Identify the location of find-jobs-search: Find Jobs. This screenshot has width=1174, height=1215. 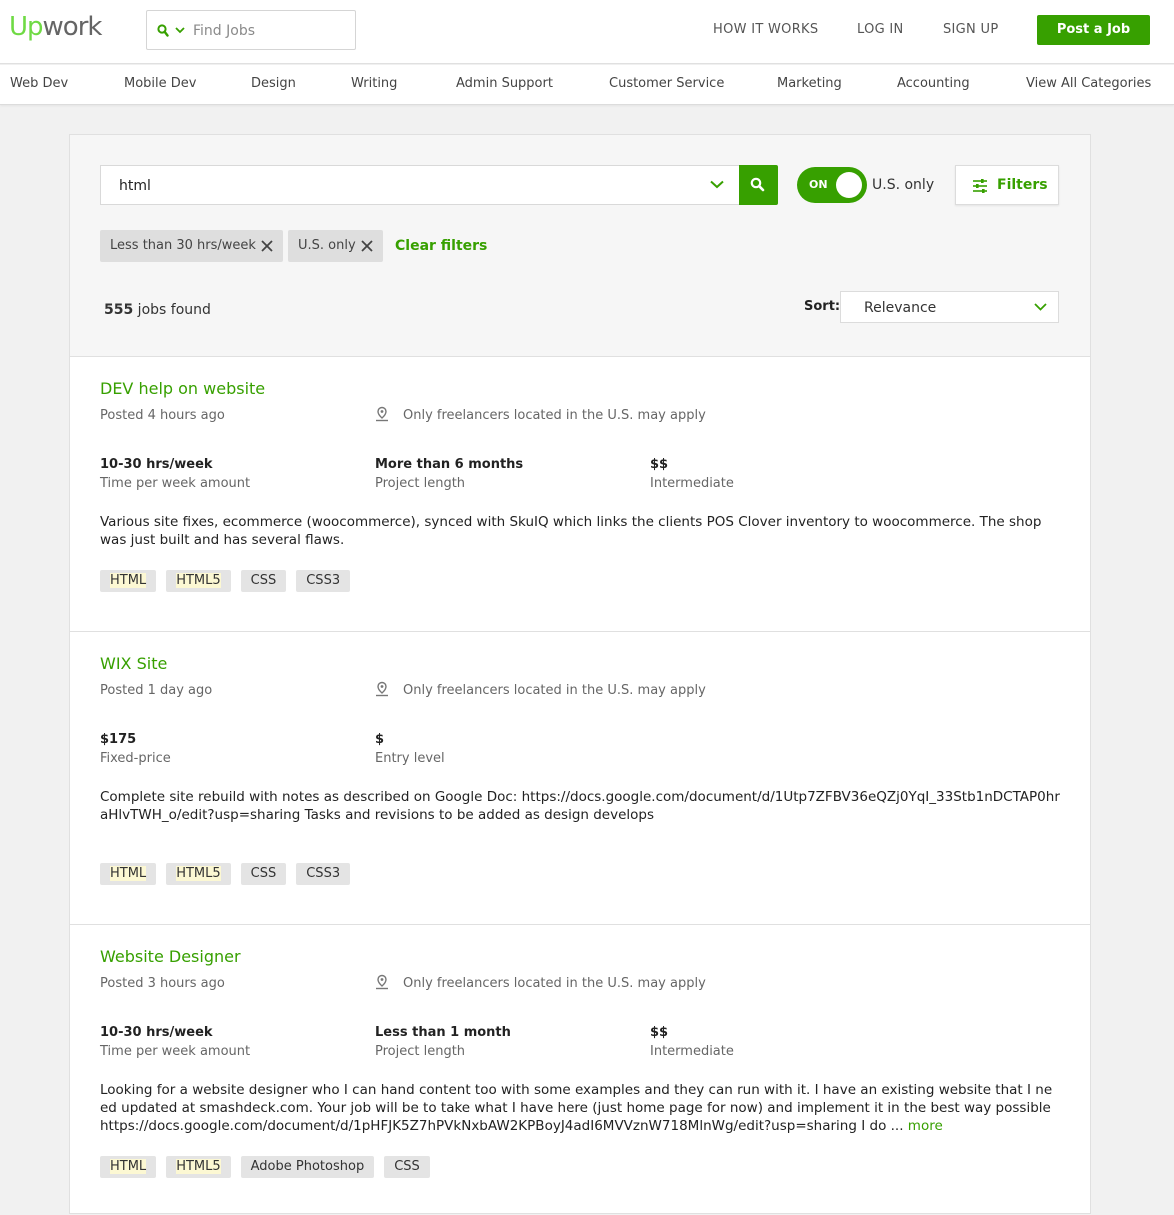
(251, 30).